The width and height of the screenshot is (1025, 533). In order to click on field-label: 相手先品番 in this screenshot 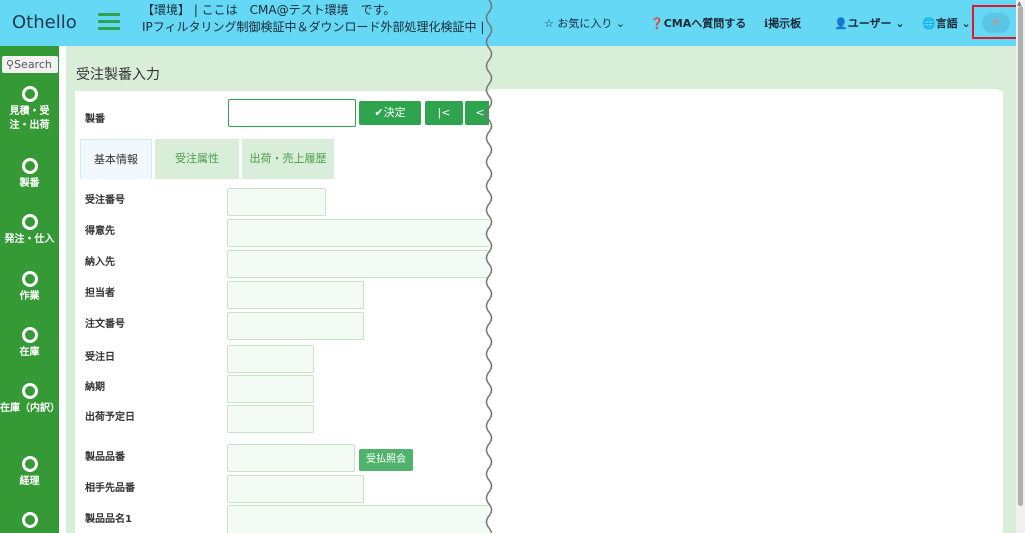, I will do `click(110, 488)`.